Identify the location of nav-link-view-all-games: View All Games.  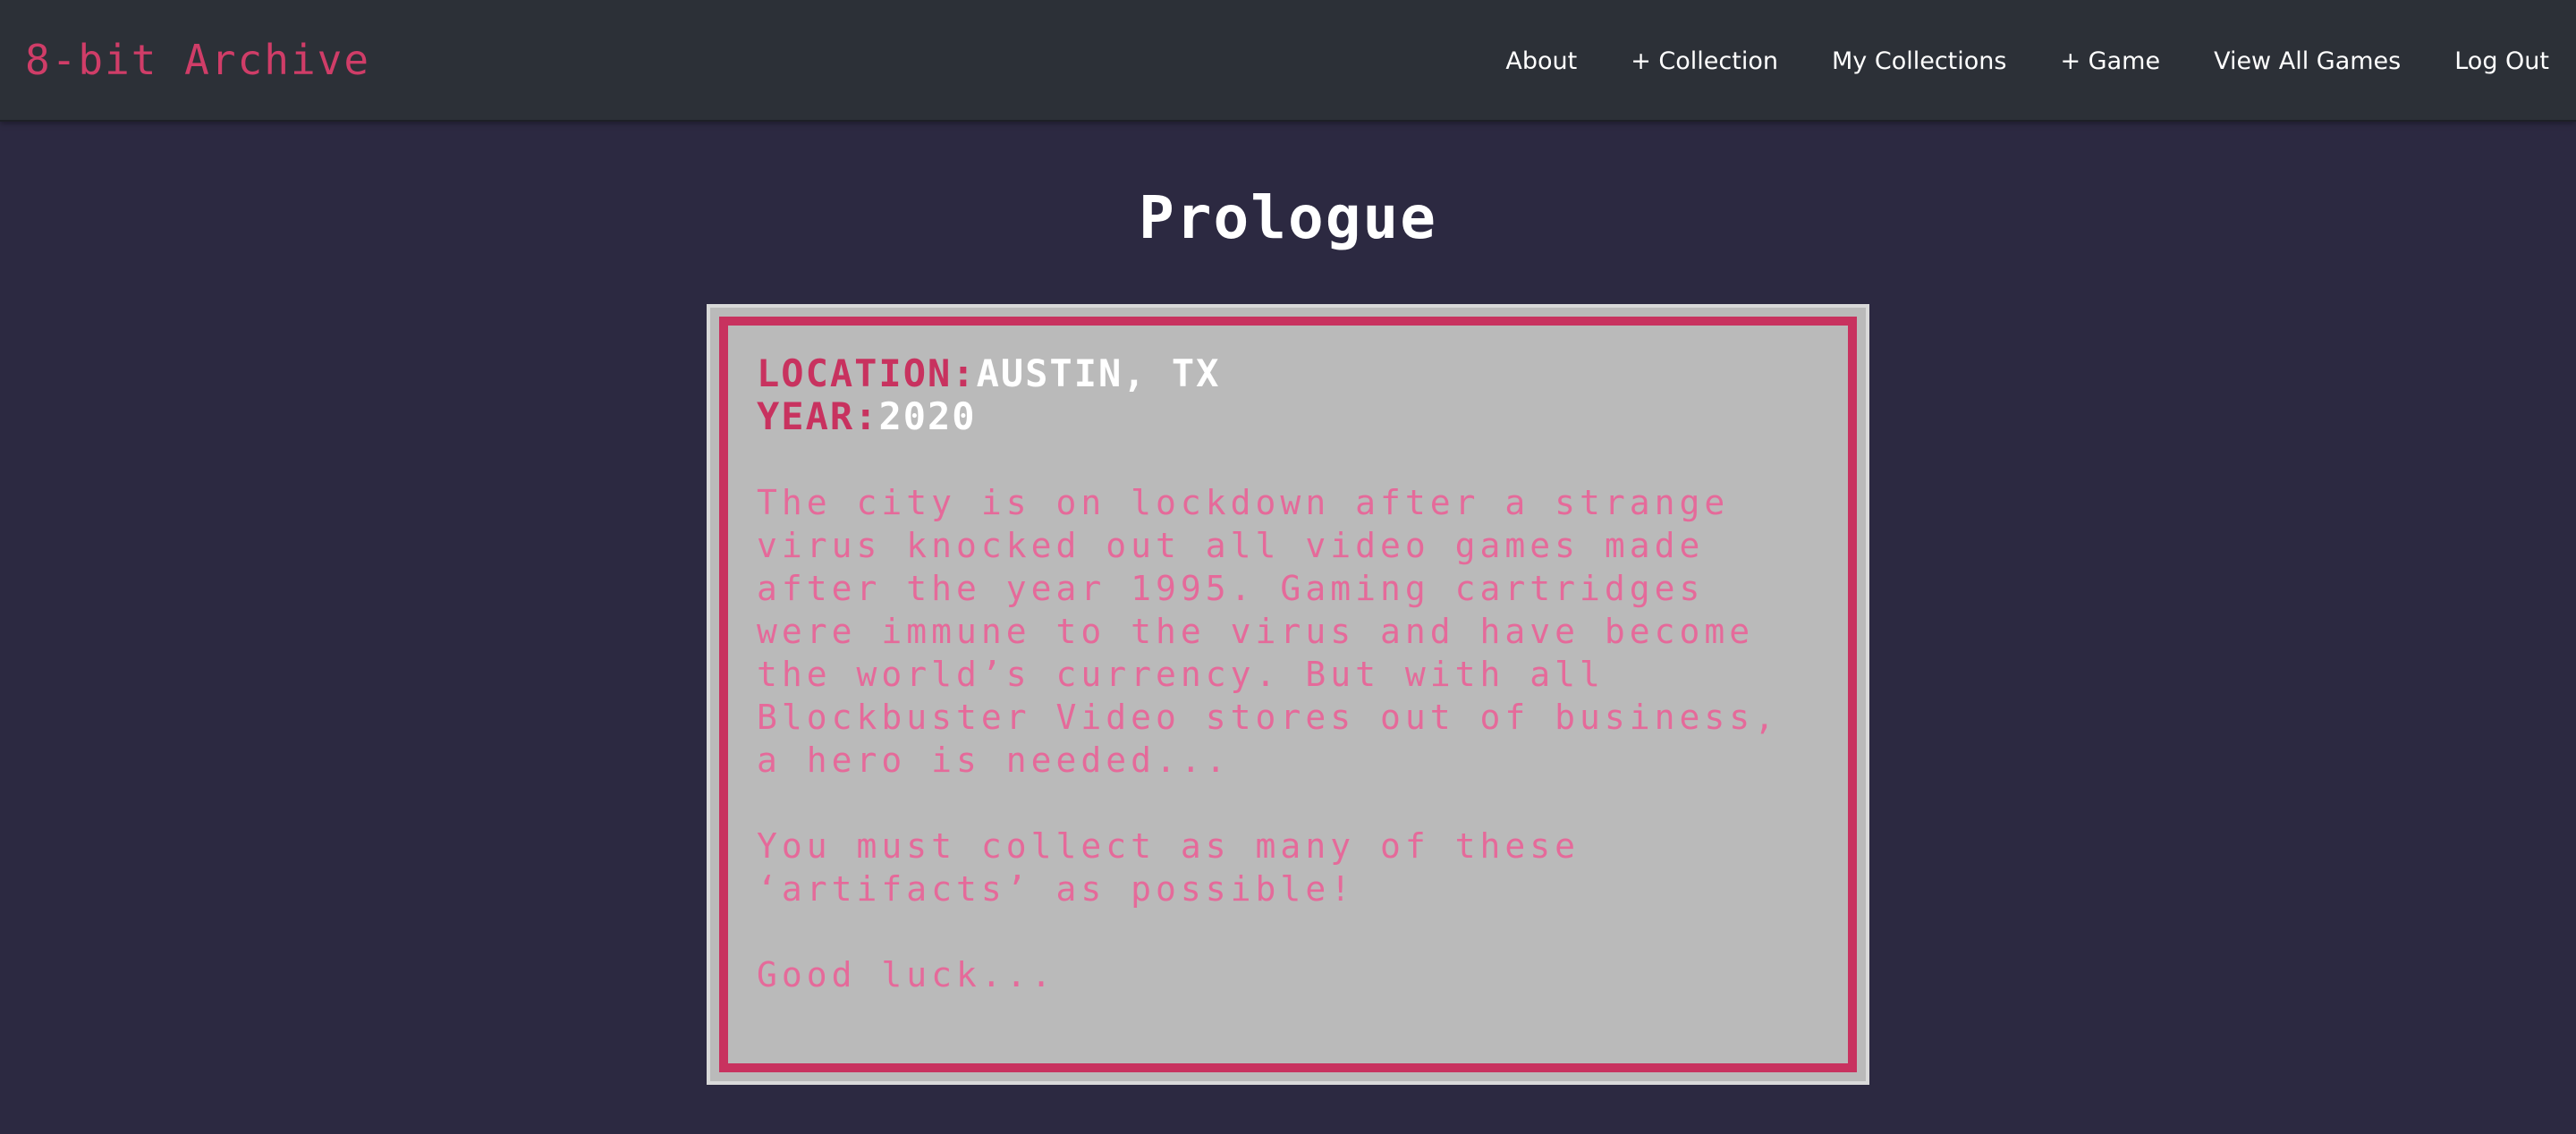
(2307, 61).